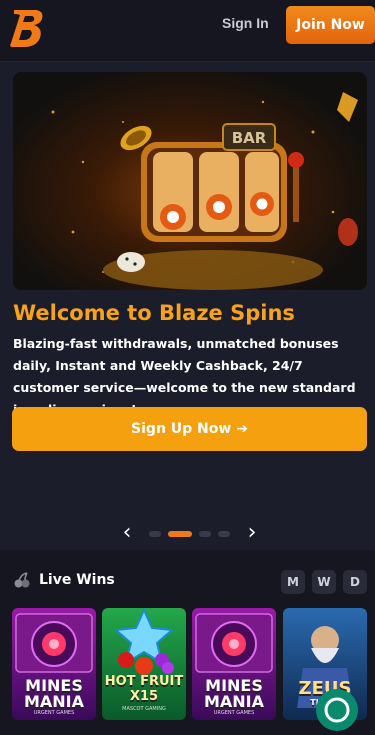  What do you see at coordinates (252, 533) in the screenshot?
I see `carousel-next-button: ›` at bounding box center [252, 533].